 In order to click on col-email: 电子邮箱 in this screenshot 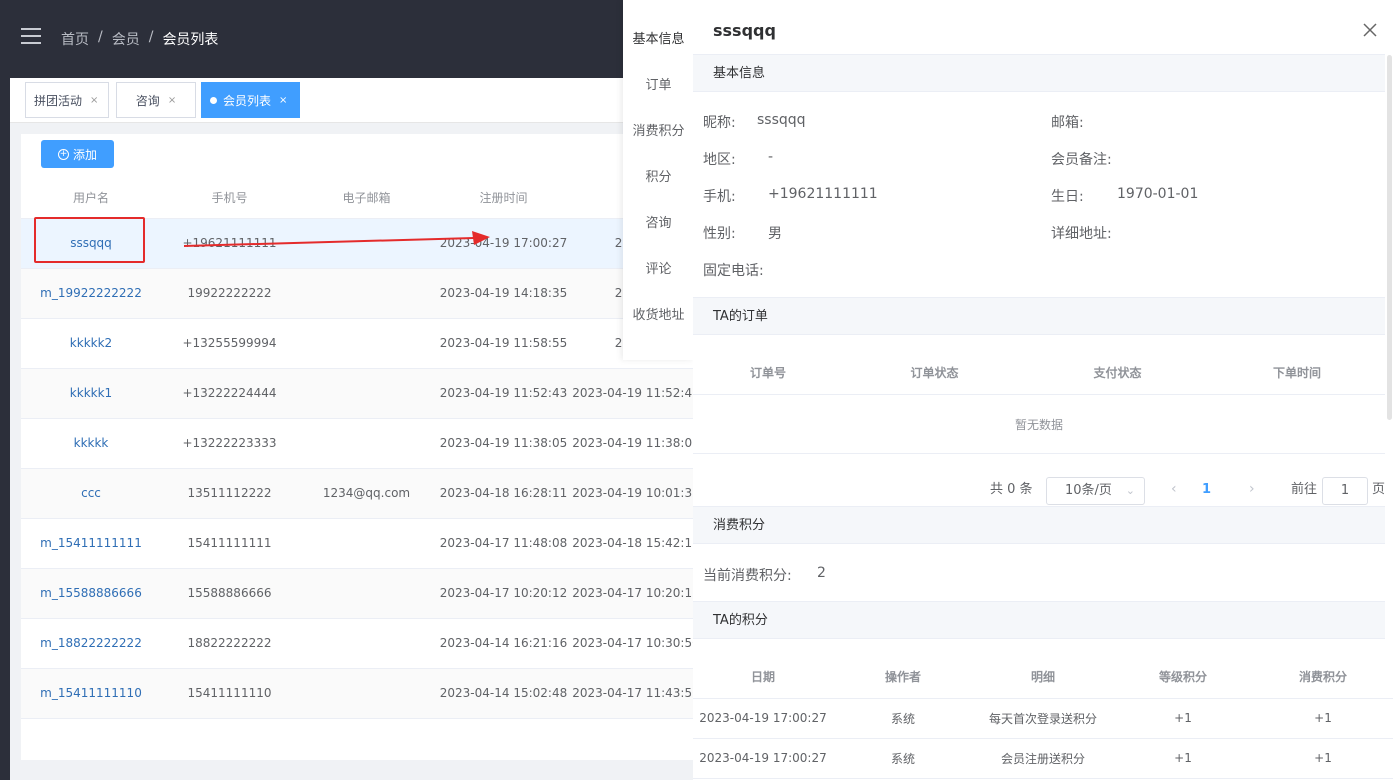, I will do `click(366, 198)`.